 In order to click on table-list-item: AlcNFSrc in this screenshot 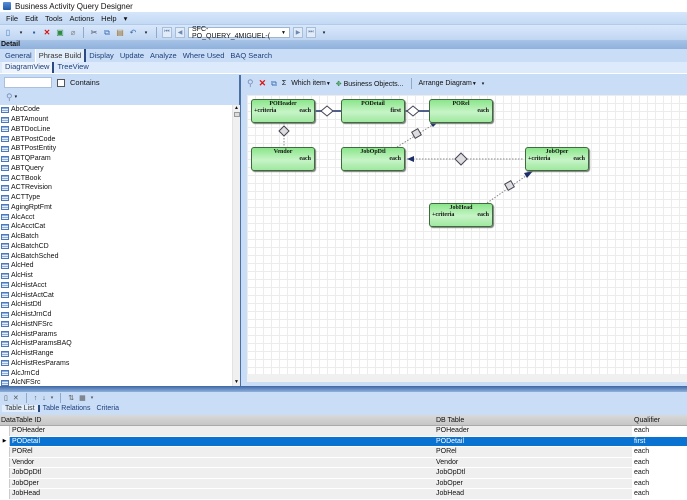, I will do `click(120, 382)`.